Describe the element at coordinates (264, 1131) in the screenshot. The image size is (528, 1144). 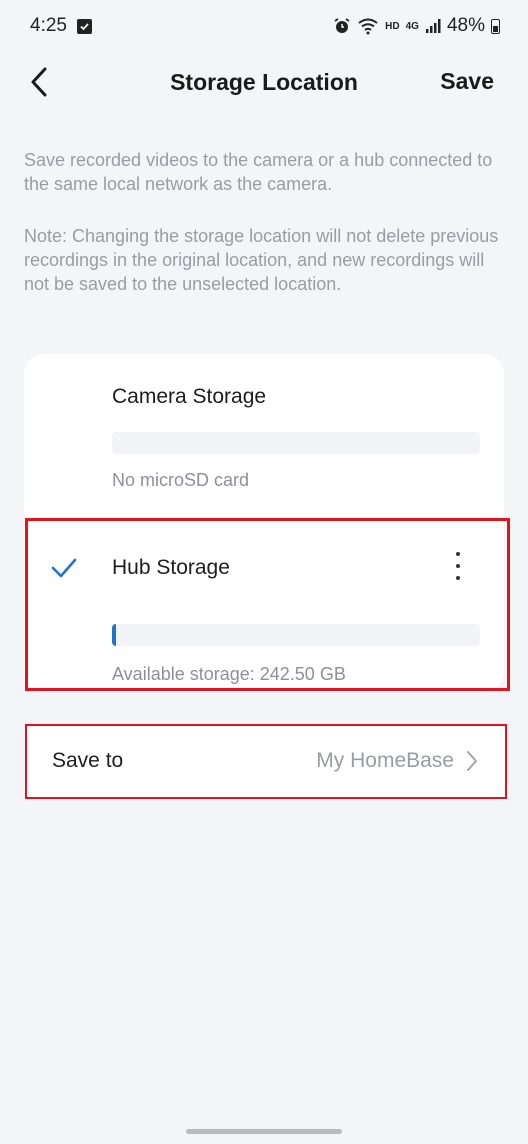
I see `home-indicator` at that location.